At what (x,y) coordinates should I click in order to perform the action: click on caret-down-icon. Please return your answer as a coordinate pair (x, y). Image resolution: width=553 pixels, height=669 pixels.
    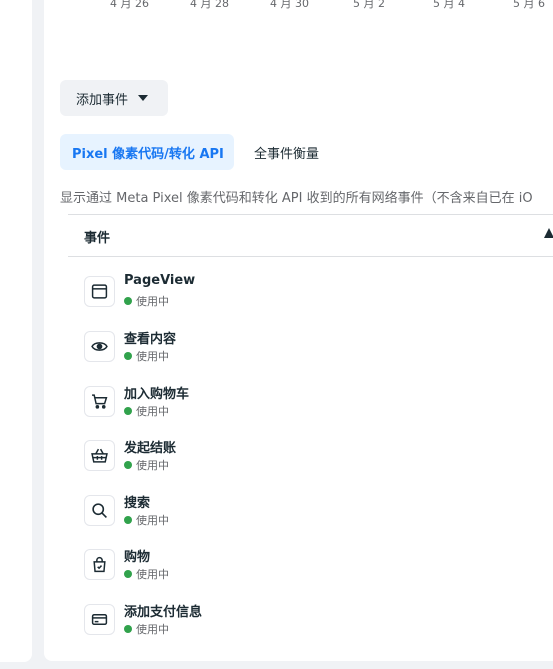
    Looking at the image, I should click on (143, 98).